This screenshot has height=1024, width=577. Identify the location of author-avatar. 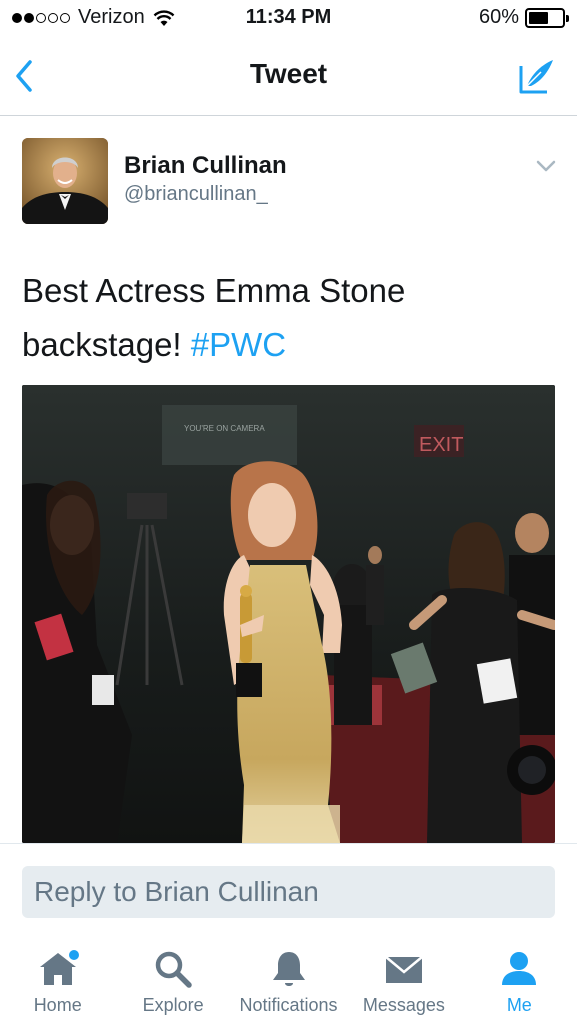
(65, 181).